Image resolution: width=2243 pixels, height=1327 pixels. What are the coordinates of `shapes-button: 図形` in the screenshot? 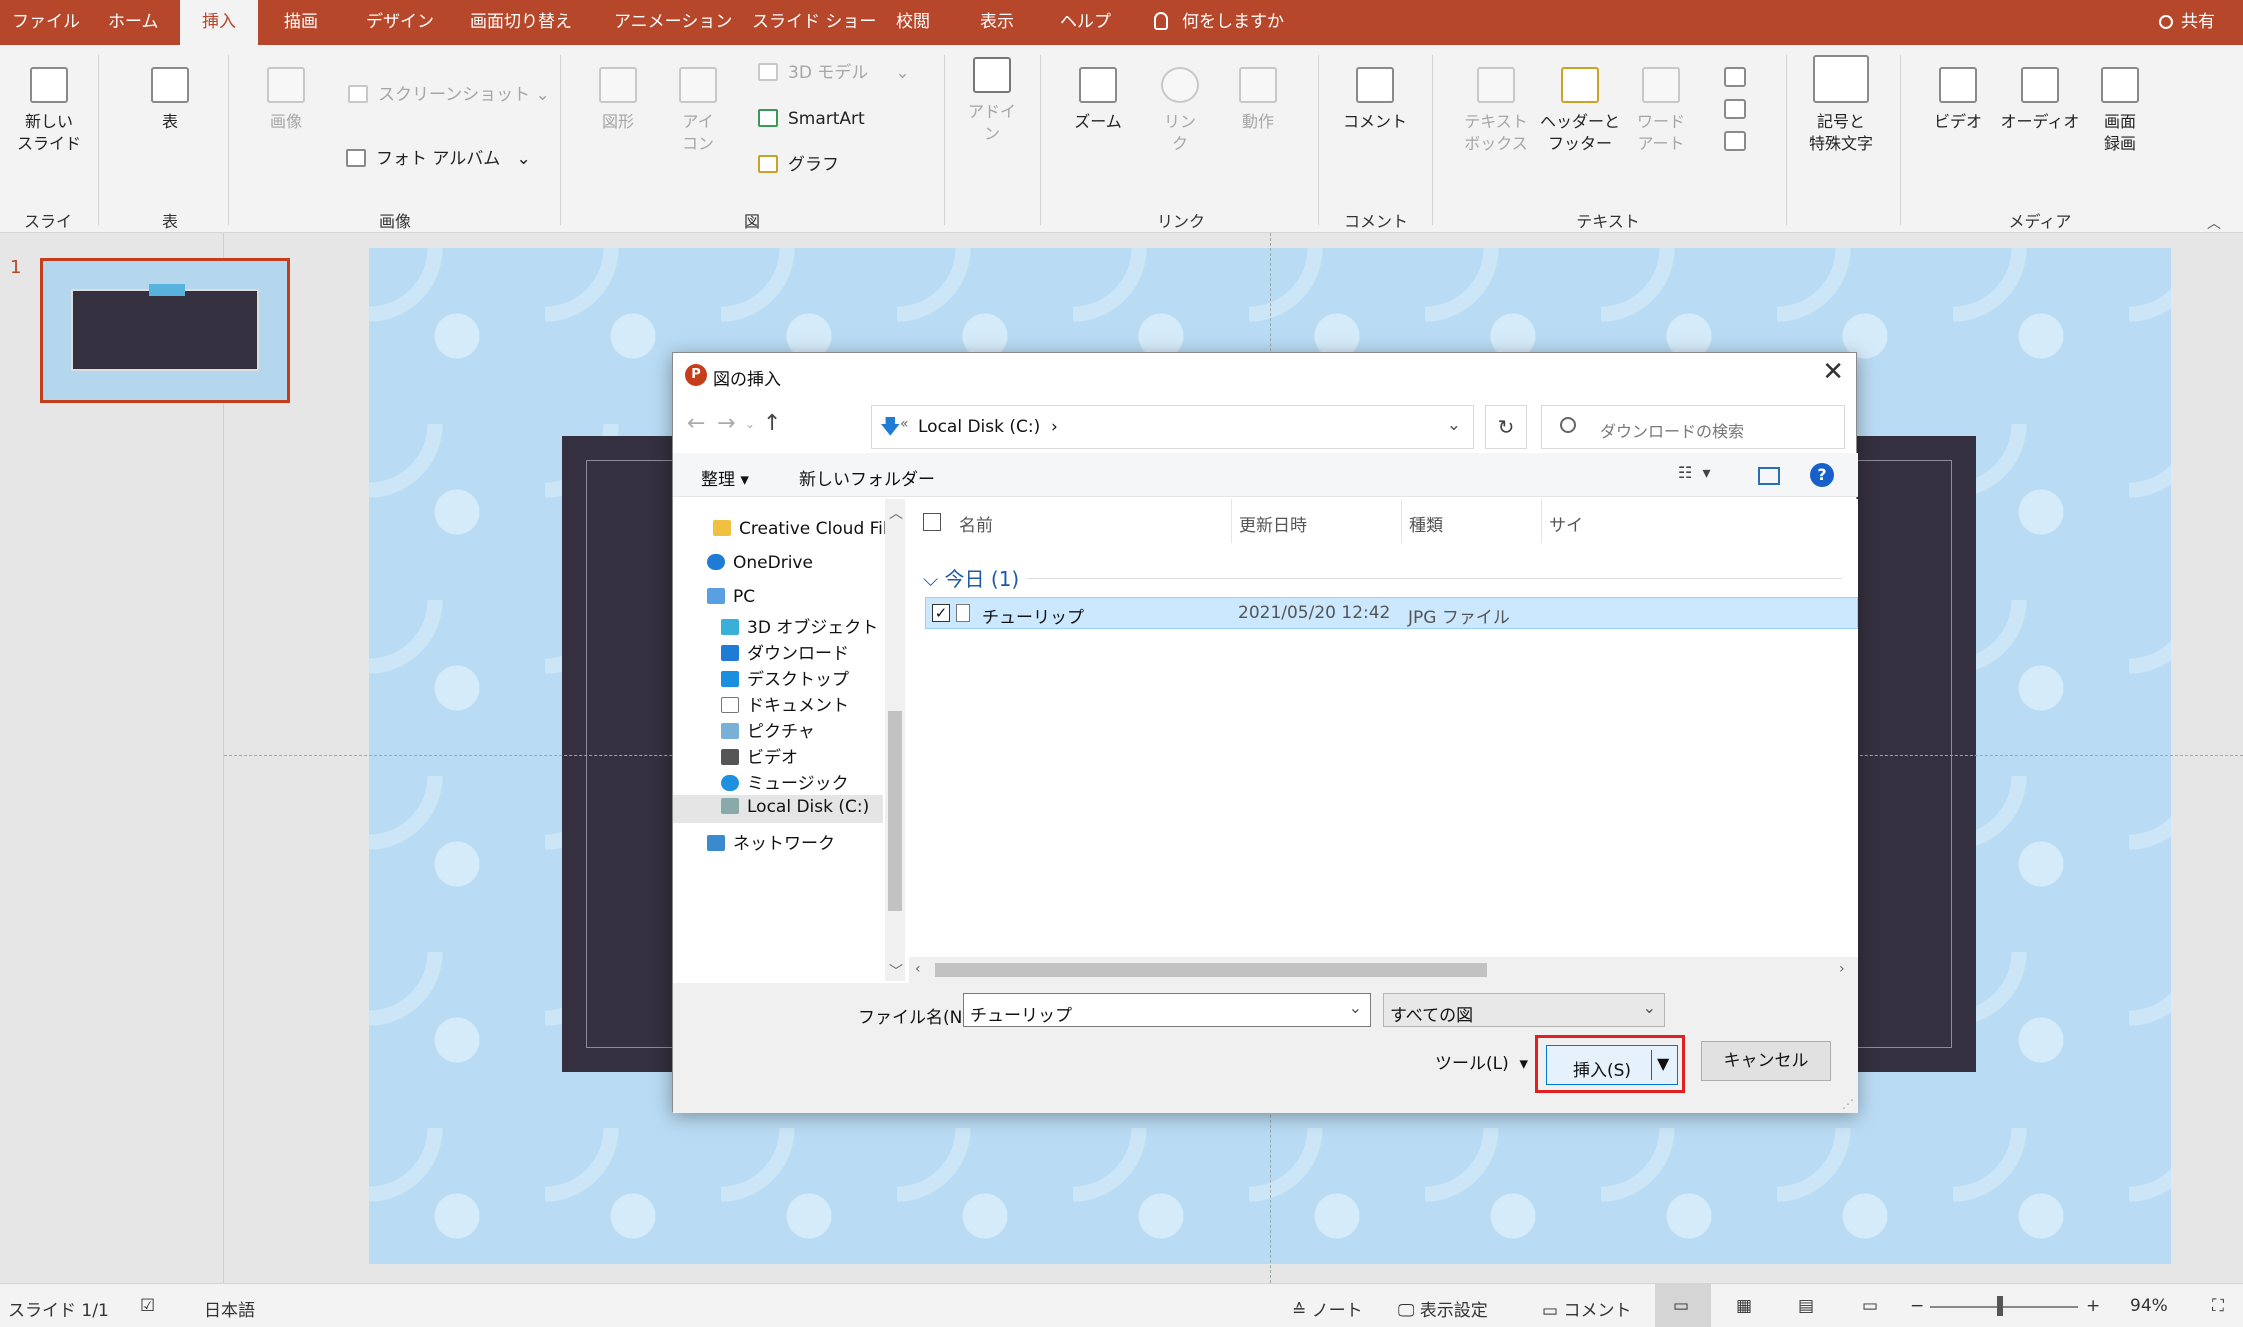 It's located at (618, 100).